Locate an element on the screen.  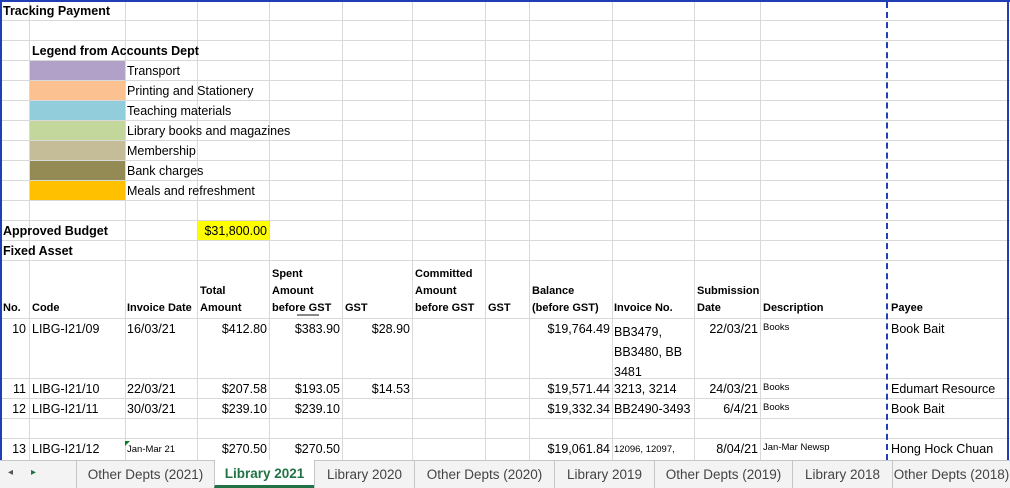
legend-label: Transport is located at coordinates (153, 71).